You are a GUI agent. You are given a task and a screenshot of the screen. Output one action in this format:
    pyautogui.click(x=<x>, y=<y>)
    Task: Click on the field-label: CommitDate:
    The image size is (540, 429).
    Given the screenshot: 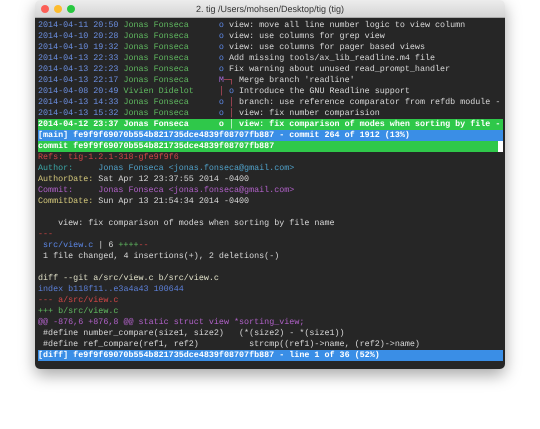 What is the action you would take?
    pyautogui.click(x=66, y=201)
    